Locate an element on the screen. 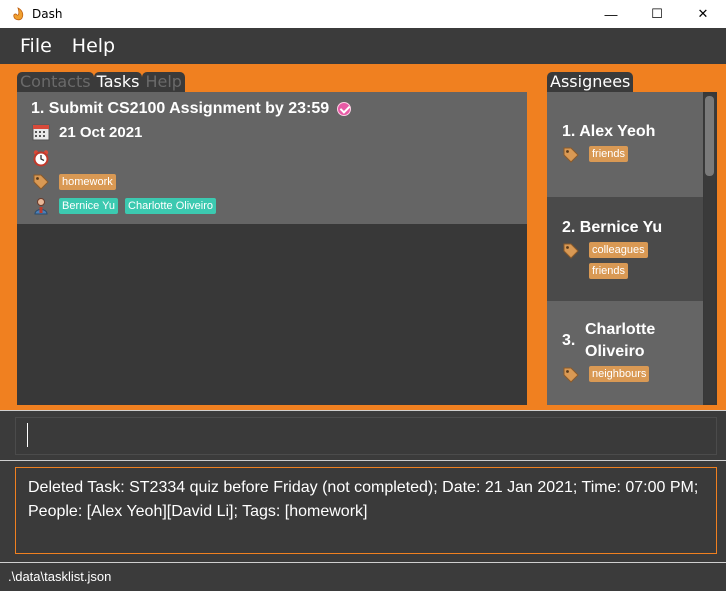 This screenshot has height=591, width=726. assignee-tags: colleagues friends is located at coordinates (608, 263).